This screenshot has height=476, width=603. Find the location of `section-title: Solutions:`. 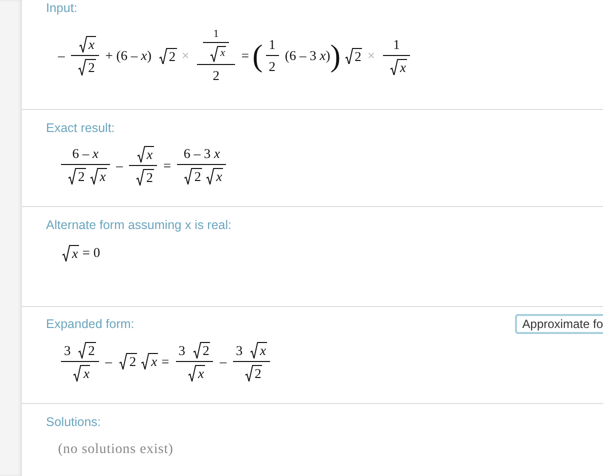

section-title: Solutions: is located at coordinates (73, 422).